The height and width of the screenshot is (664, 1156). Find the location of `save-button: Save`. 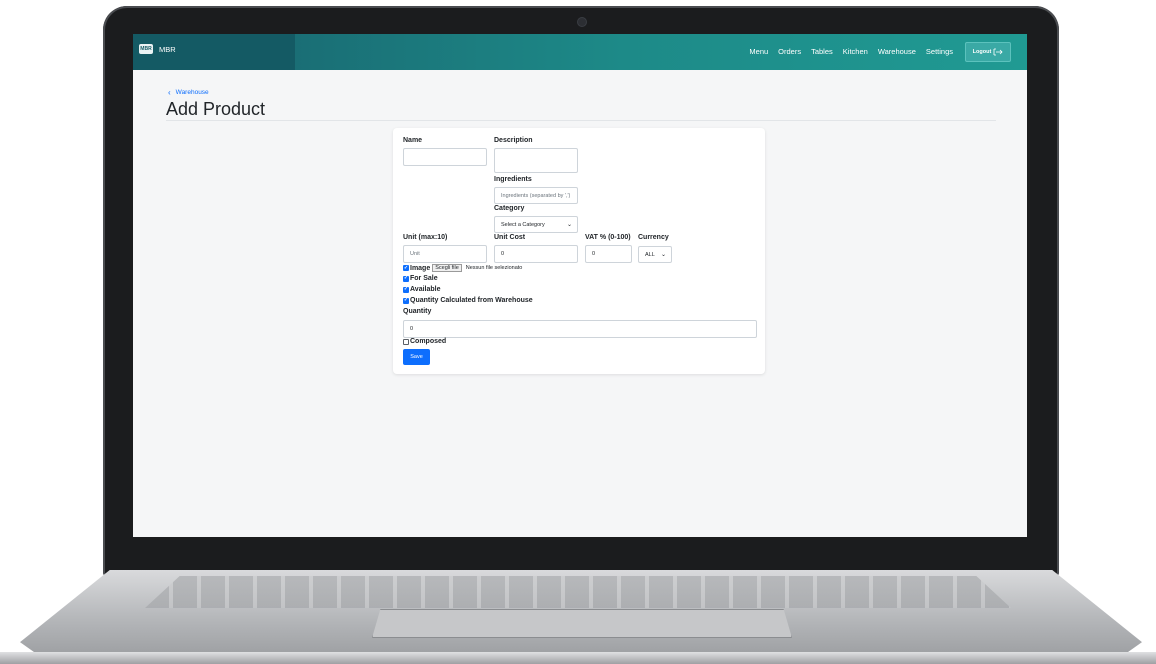

save-button: Save is located at coordinates (416, 357).